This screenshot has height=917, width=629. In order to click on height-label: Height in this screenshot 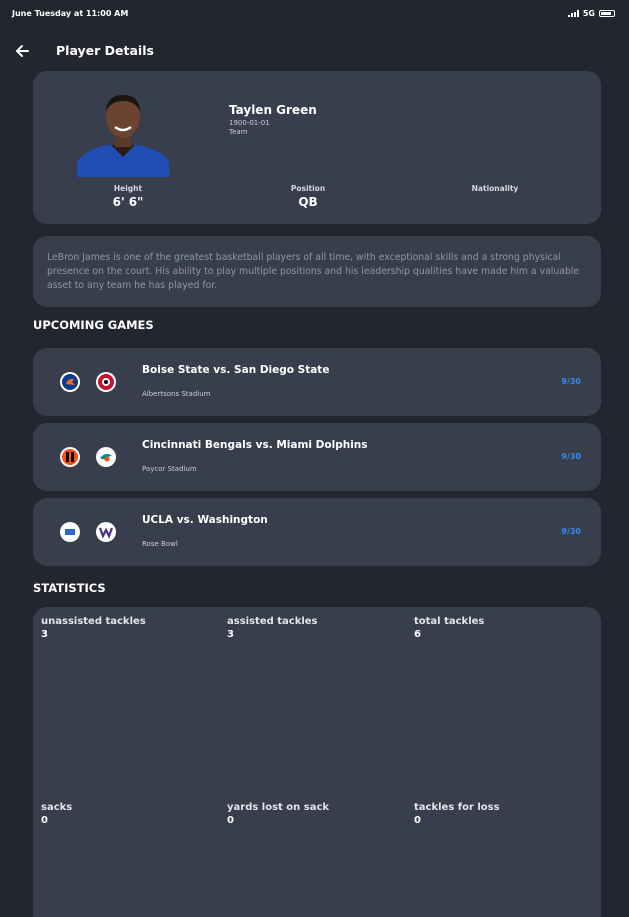, I will do `click(128, 188)`.